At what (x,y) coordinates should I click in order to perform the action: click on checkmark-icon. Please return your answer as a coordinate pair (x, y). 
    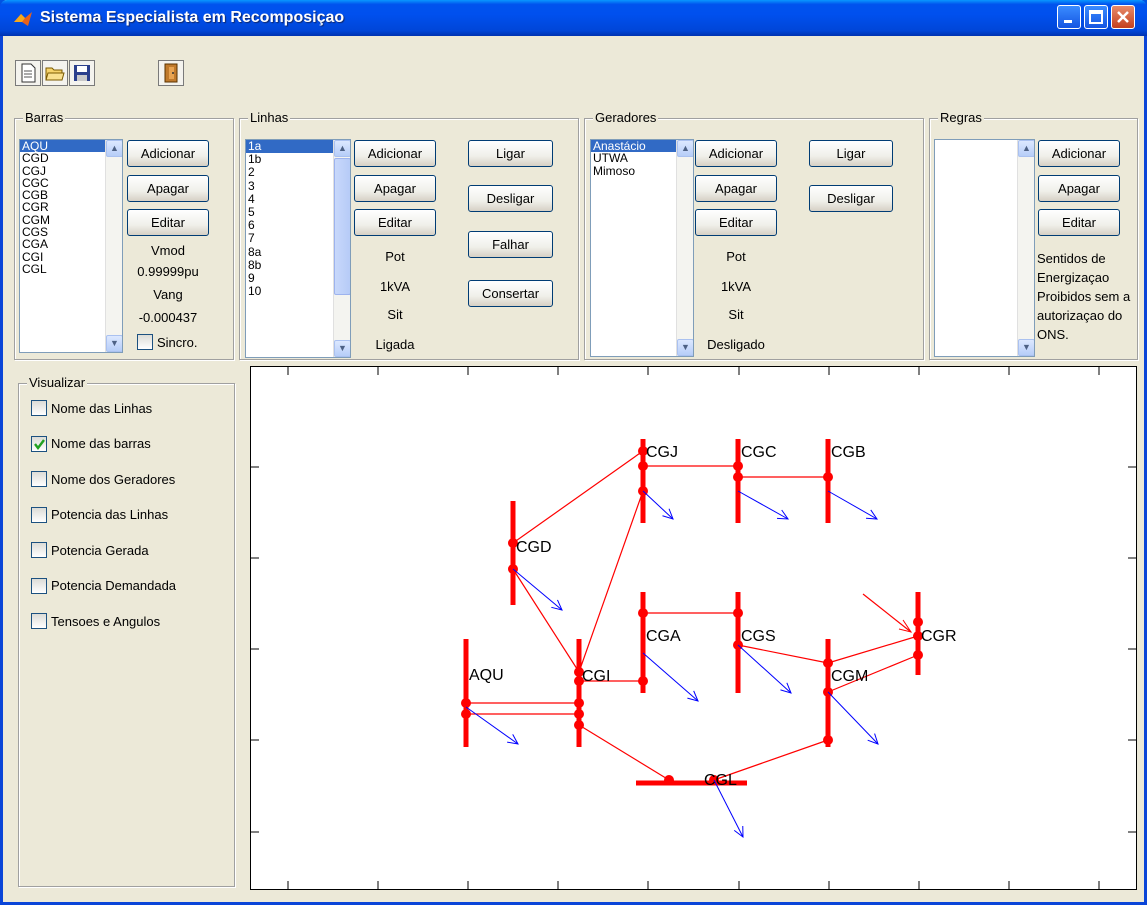
    Looking at the image, I should click on (39, 444).